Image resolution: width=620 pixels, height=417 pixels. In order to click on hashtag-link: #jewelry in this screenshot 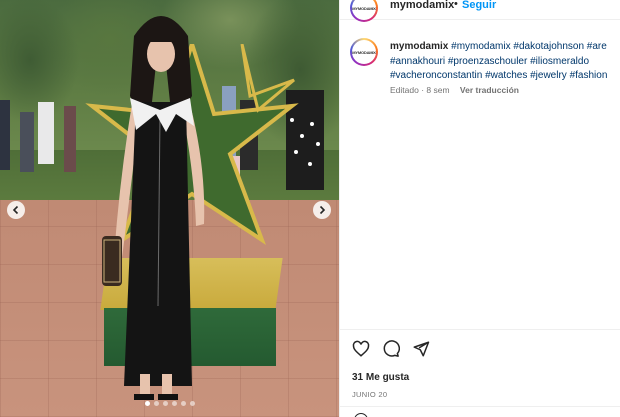, I will do `click(548, 75)`.